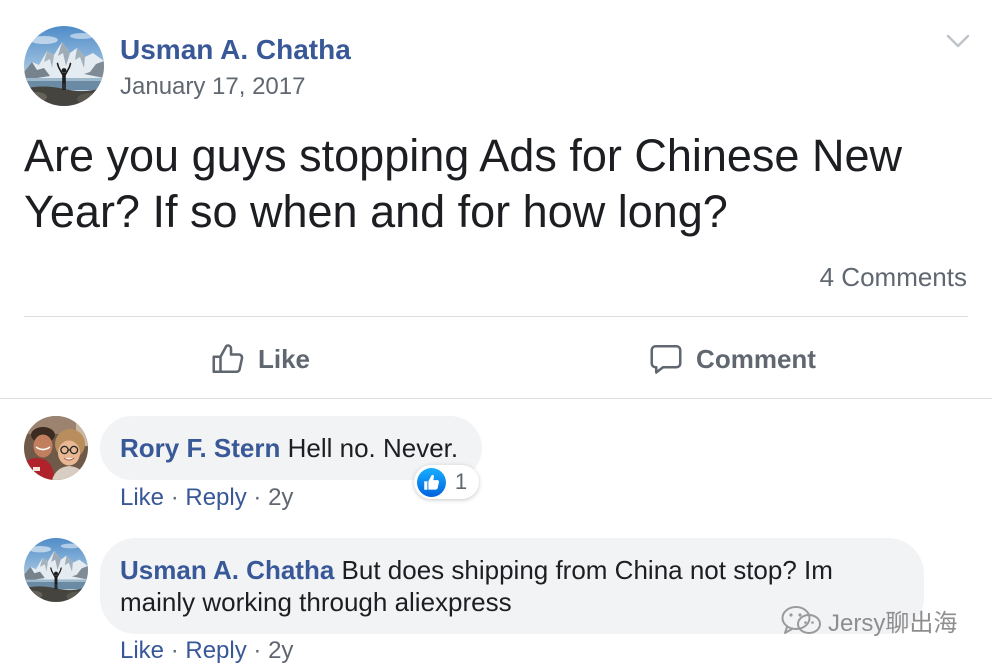 The width and height of the screenshot is (992, 666). What do you see at coordinates (756, 358) in the screenshot?
I see `comment-button-label: Comment` at bounding box center [756, 358].